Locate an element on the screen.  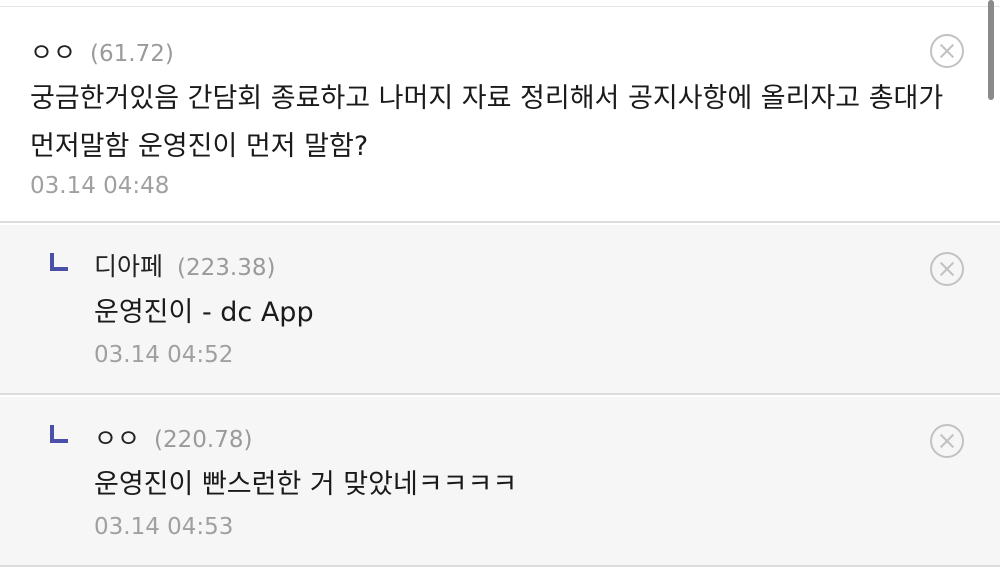
scrollbar is located at coordinates (991, 50).